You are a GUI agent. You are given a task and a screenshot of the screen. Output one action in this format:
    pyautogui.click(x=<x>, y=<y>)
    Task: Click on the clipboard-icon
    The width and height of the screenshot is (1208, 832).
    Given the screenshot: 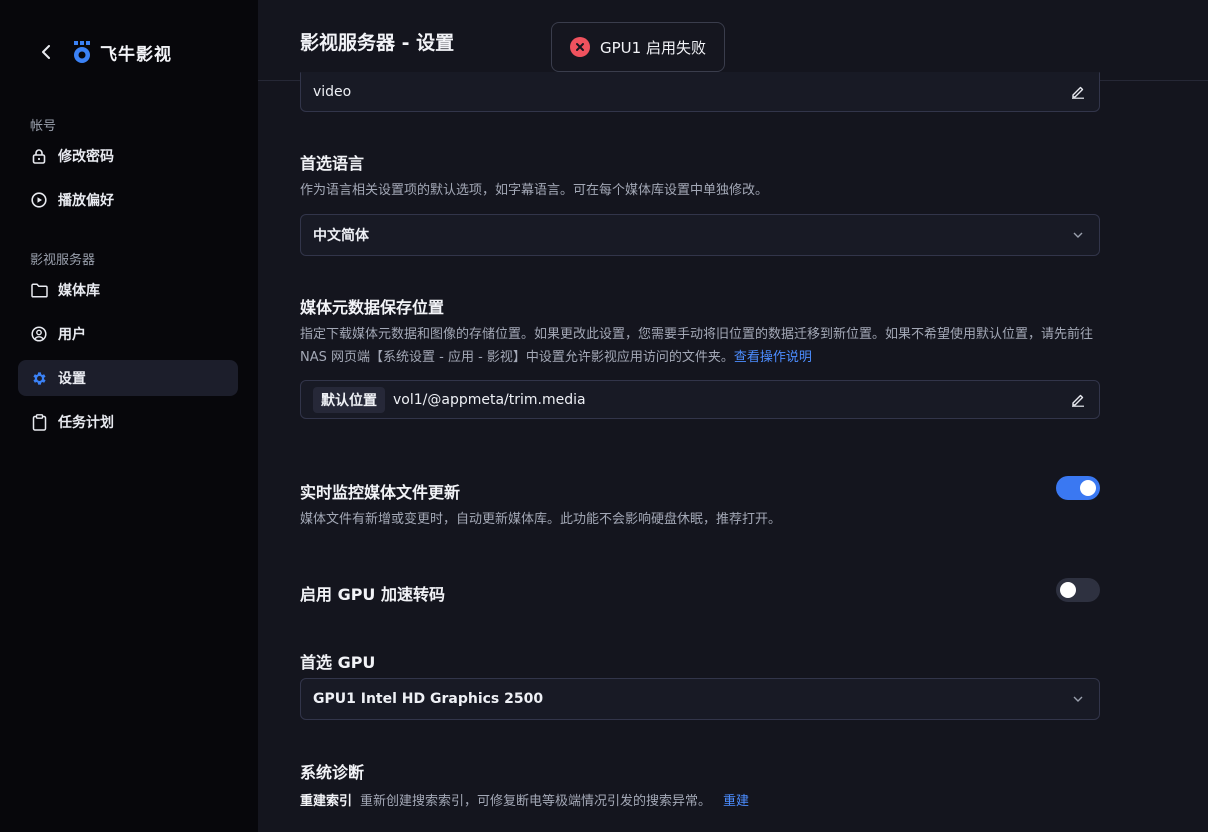 What is the action you would take?
    pyautogui.click(x=39, y=422)
    